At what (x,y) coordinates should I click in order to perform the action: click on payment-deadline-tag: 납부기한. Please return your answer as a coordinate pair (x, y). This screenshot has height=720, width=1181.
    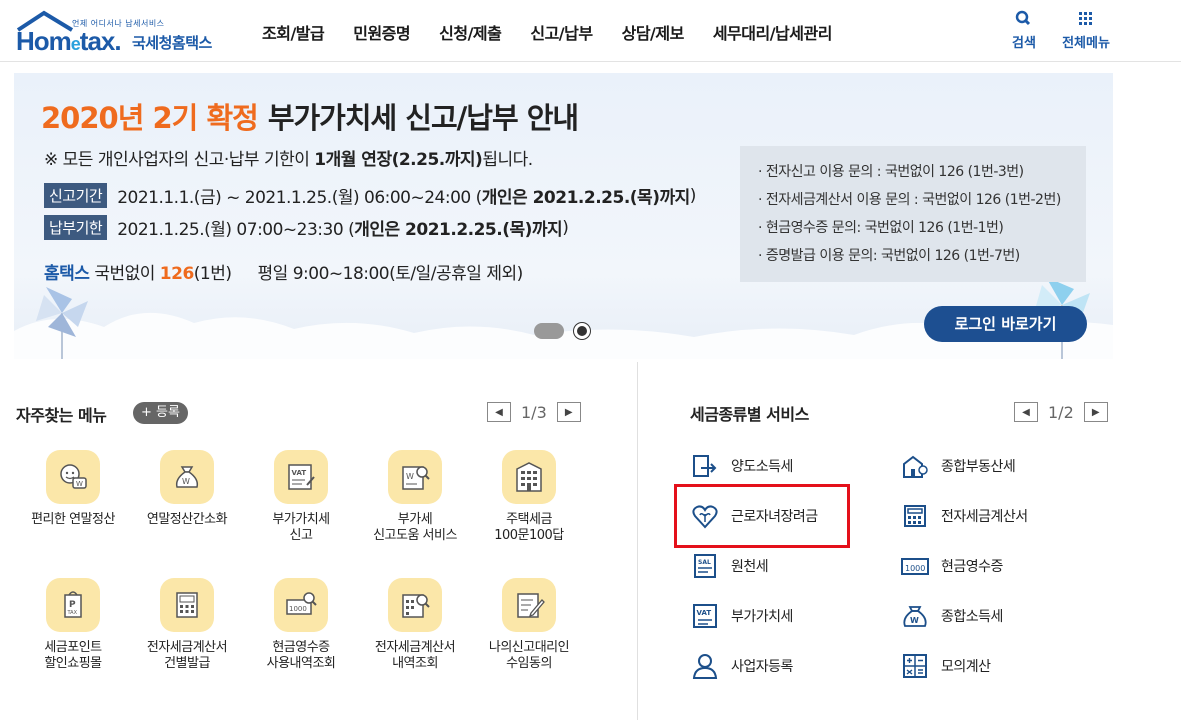
    Looking at the image, I should click on (76, 227).